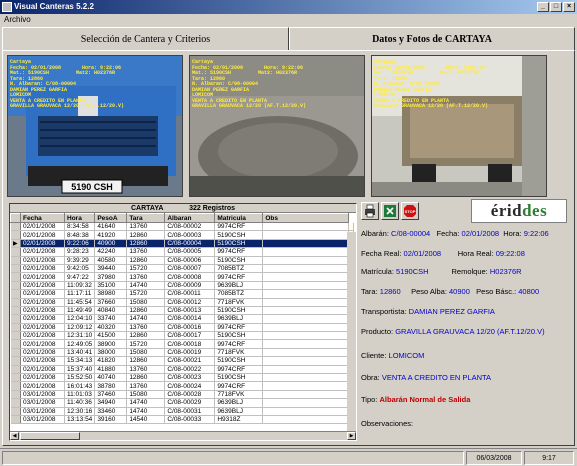  What do you see at coordinates (239, 218) in the screenshot?
I see `col-header-matricula: Matricula` at bounding box center [239, 218].